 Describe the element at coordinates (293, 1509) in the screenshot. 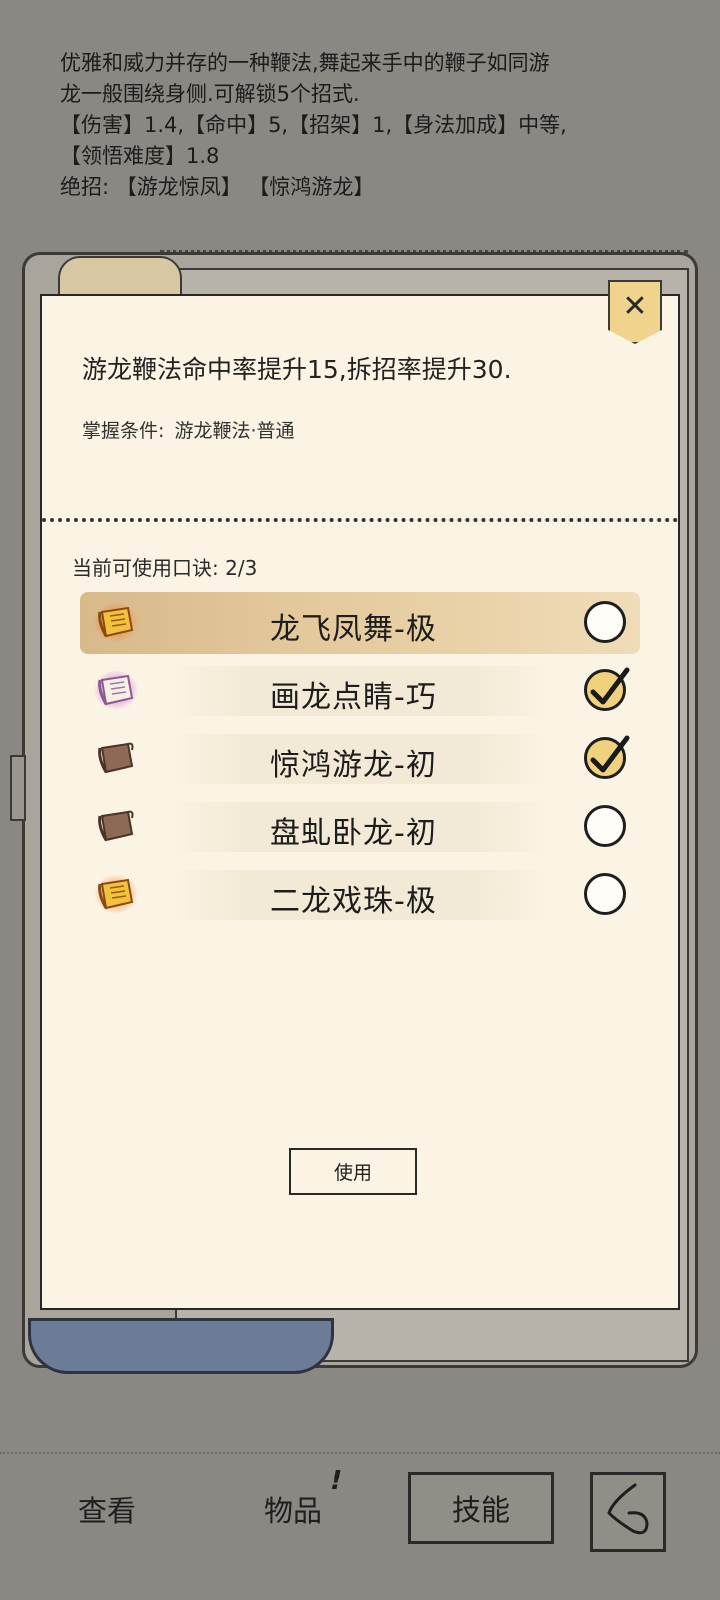

I see `nav-items-button: 物品` at that location.